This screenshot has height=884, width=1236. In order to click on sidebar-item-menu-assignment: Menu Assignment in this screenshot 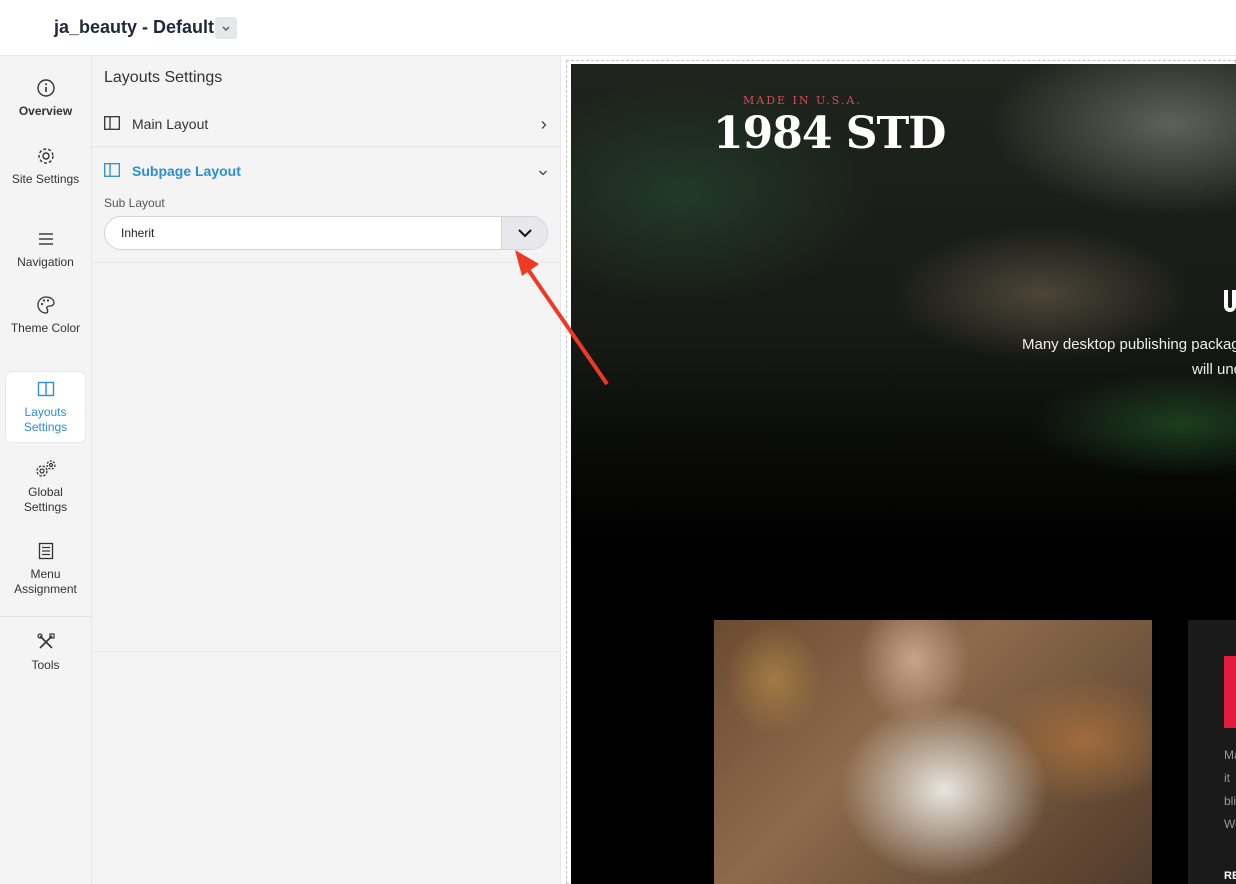, I will do `click(45, 572)`.